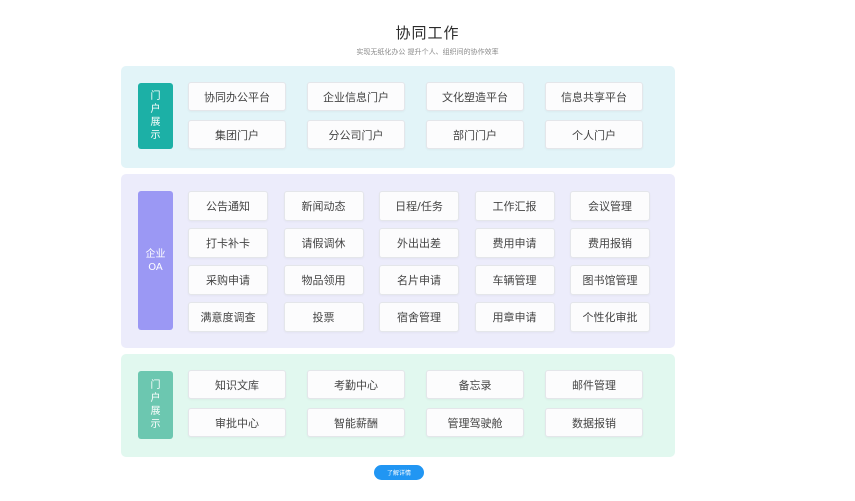 The height and width of the screenshot is (501, 855). I want to click on portal-item-button: 文化塑造平台, so click(475, 96).